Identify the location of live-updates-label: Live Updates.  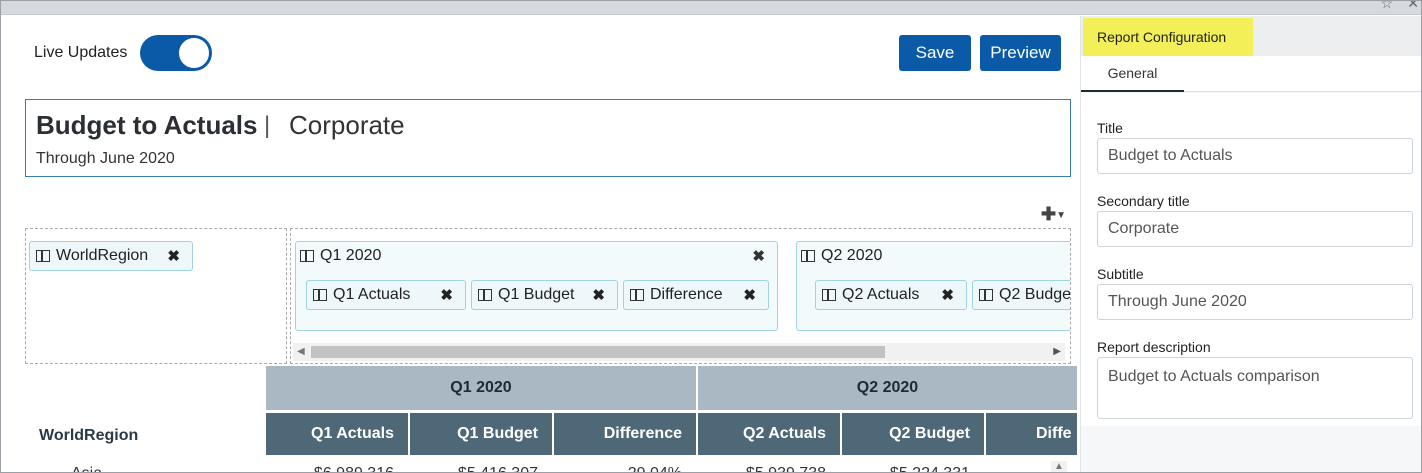
(81, 52).